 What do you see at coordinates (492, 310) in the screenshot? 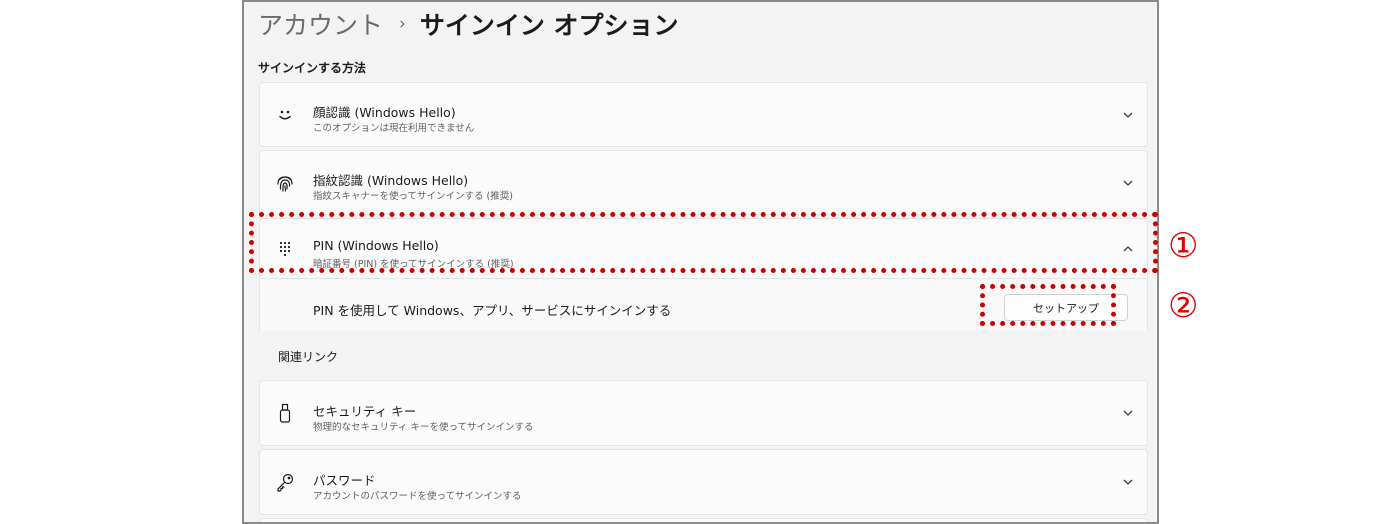
I see `pin-description: PIN を使用して Windows、アプリ、サービスにサインインする` at bounding box center [492, 310].